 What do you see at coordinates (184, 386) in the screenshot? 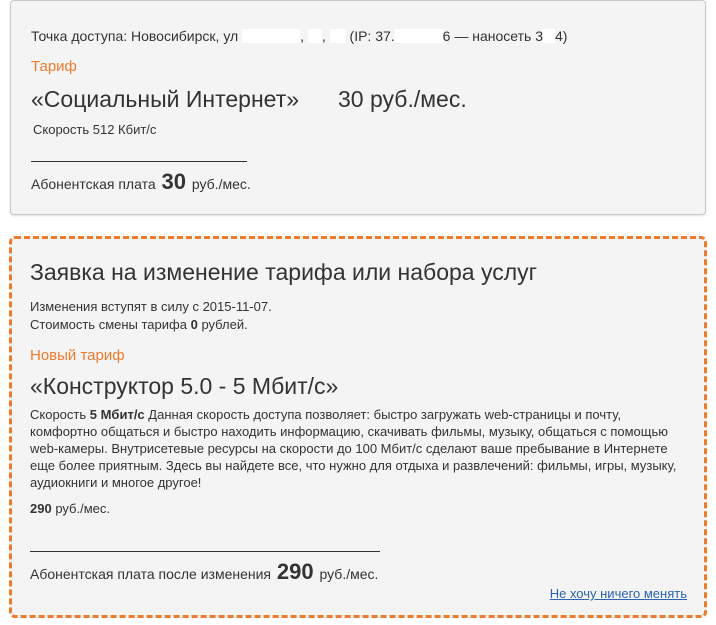
I see `new-tariff-name: «Конструктор 5.0 - 5 Мбит/с»` at bounding box center [184, 386].